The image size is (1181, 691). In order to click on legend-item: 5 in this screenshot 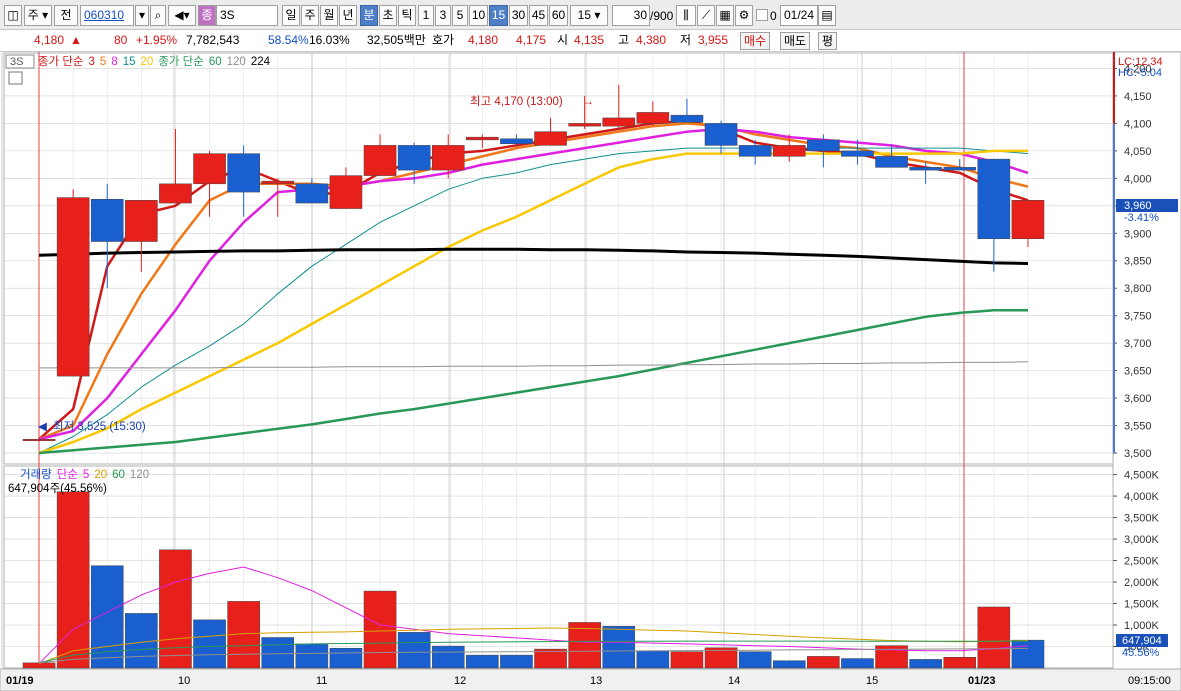, I will do `click(103, 62)`.